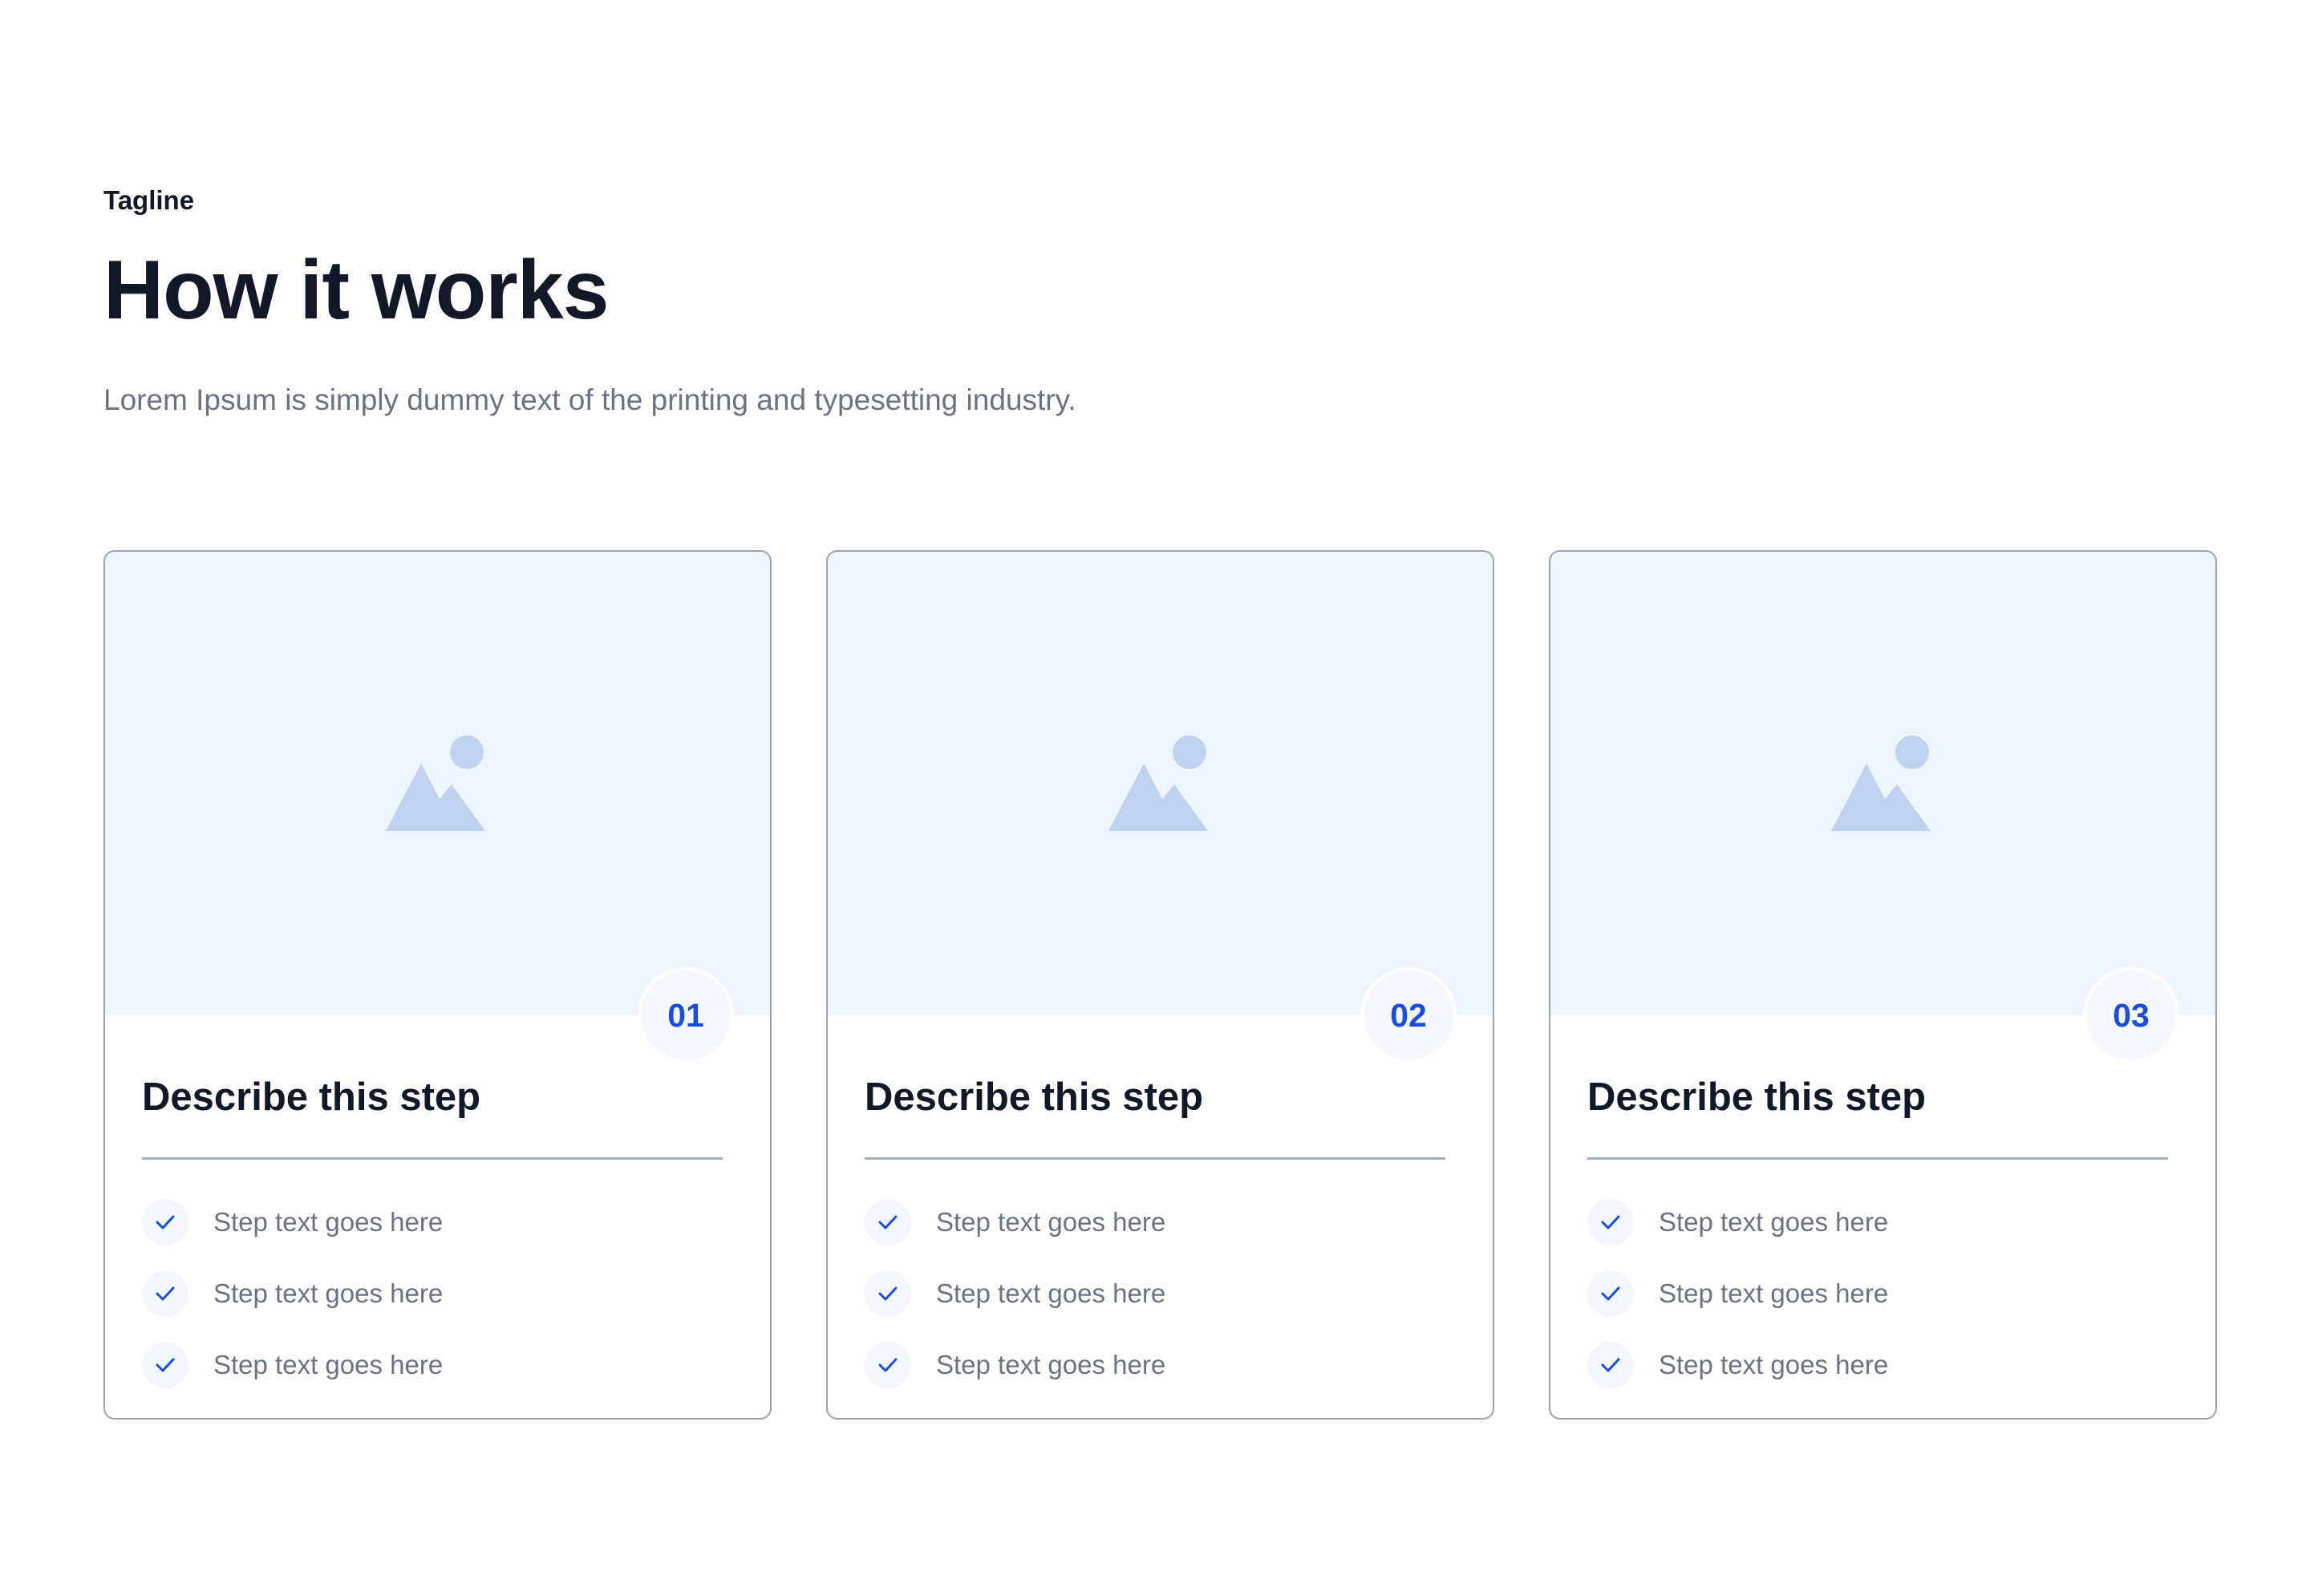  Describe the element at coordinates (356, 290) in the screenshot. I see `page-title: How it works` at that location.